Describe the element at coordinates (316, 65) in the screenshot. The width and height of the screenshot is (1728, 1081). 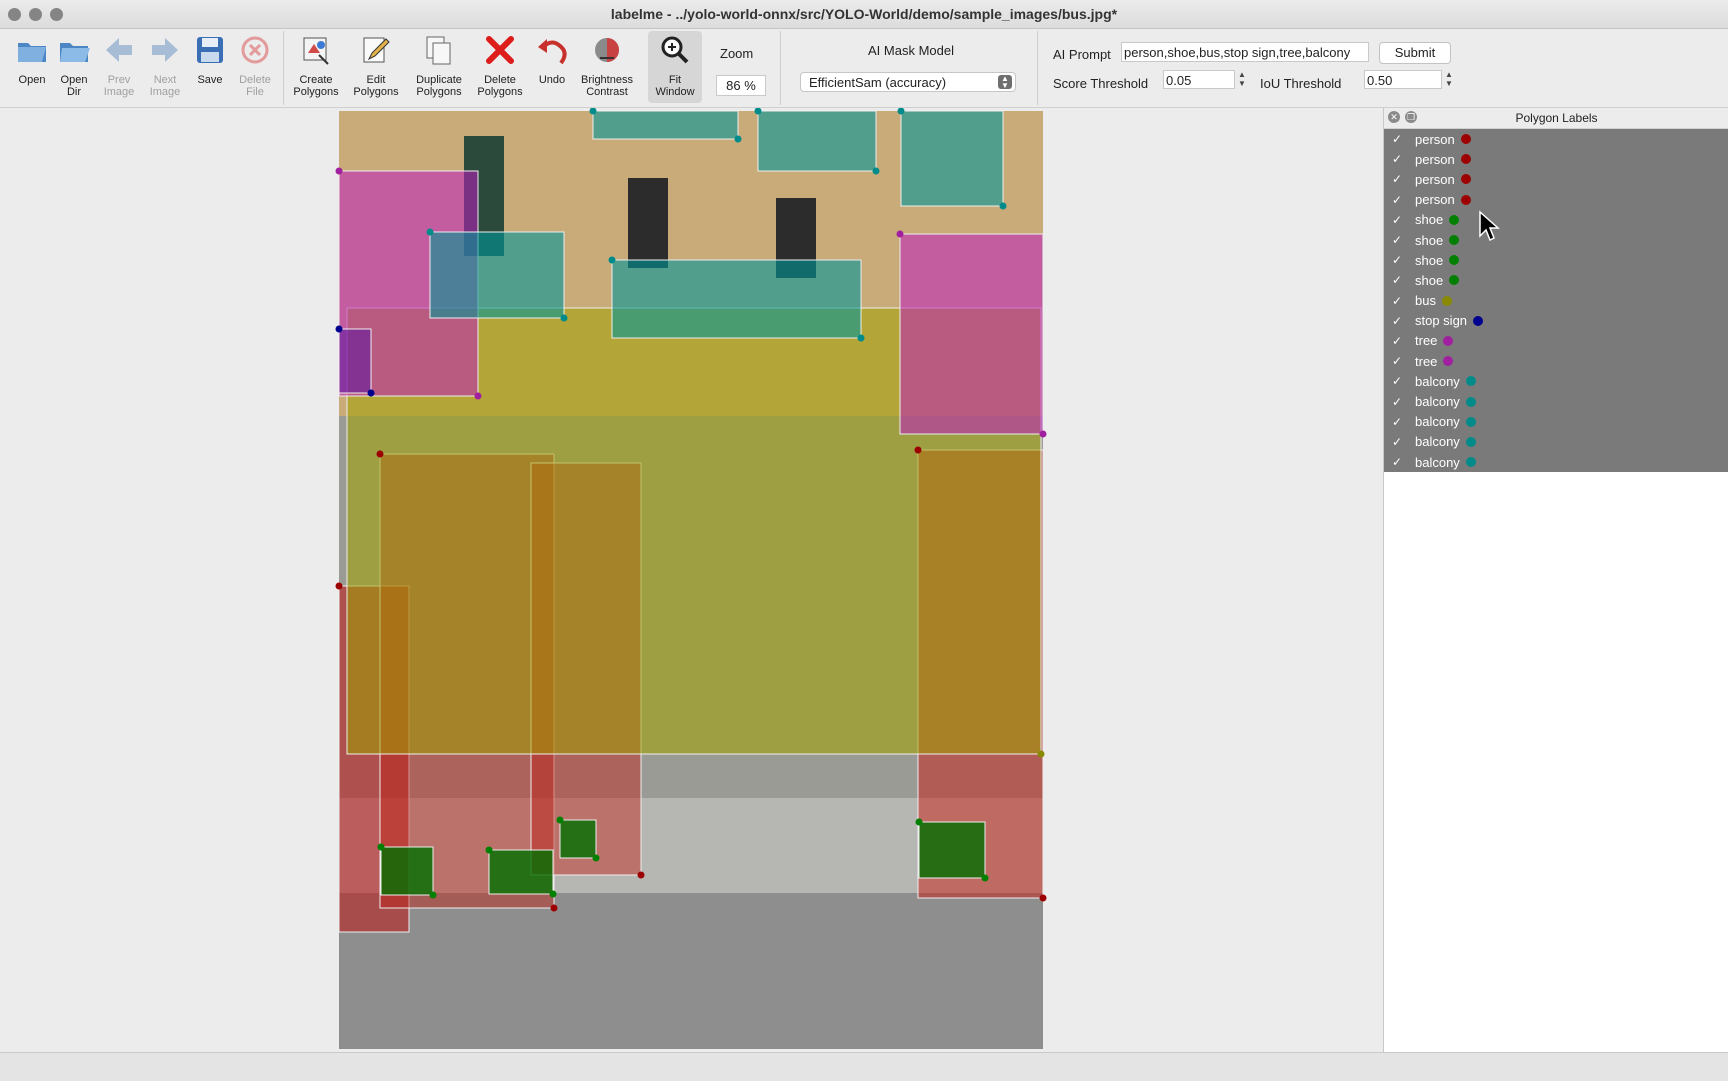
I see `create-polygons-button: Create Polygons` at that location.